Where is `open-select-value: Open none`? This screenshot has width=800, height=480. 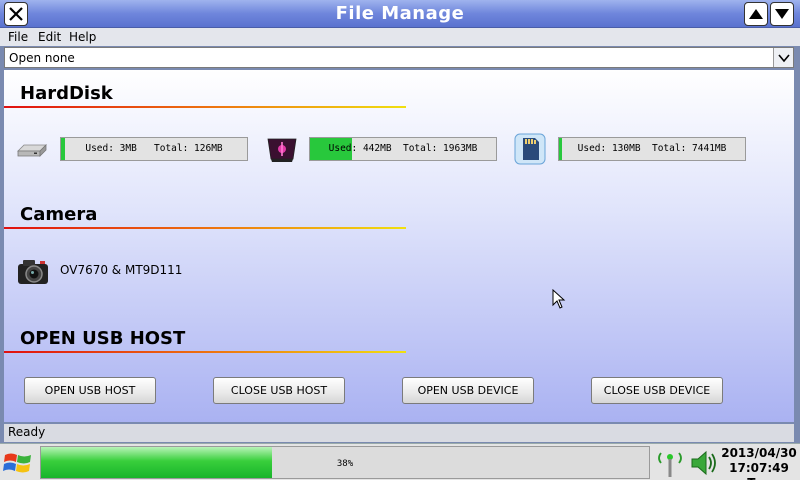 open-select-value: Open none is located at coordinates (42, 58).